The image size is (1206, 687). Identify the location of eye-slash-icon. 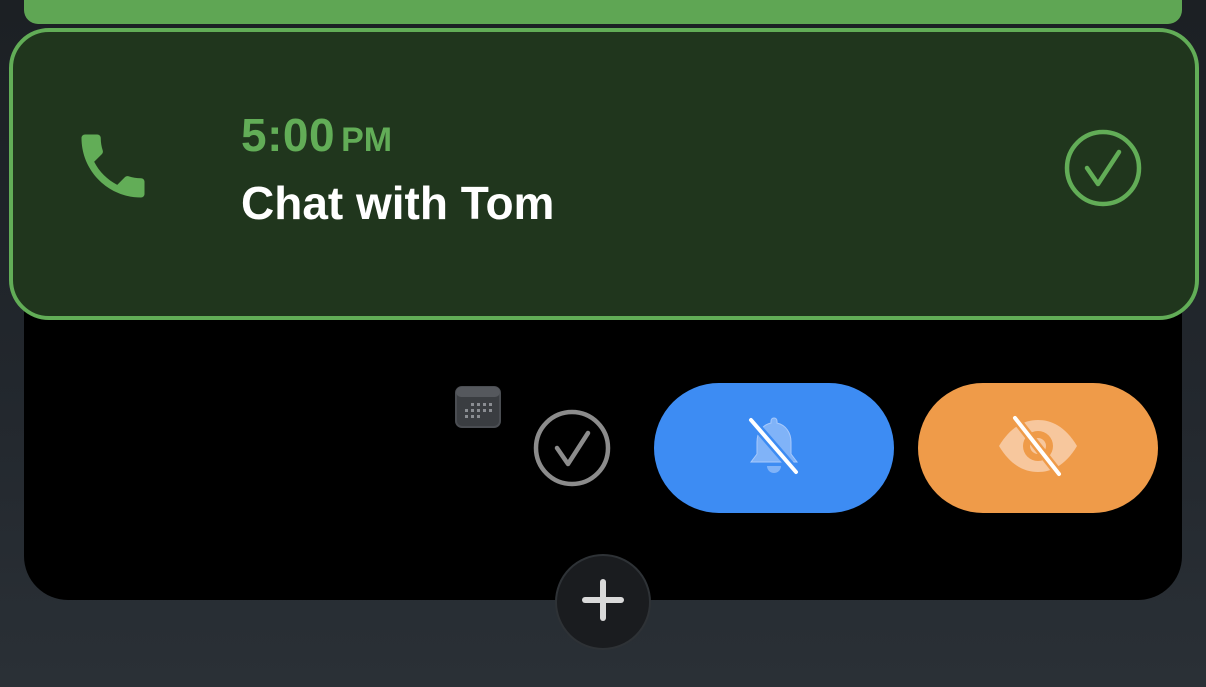
(1038, 448).